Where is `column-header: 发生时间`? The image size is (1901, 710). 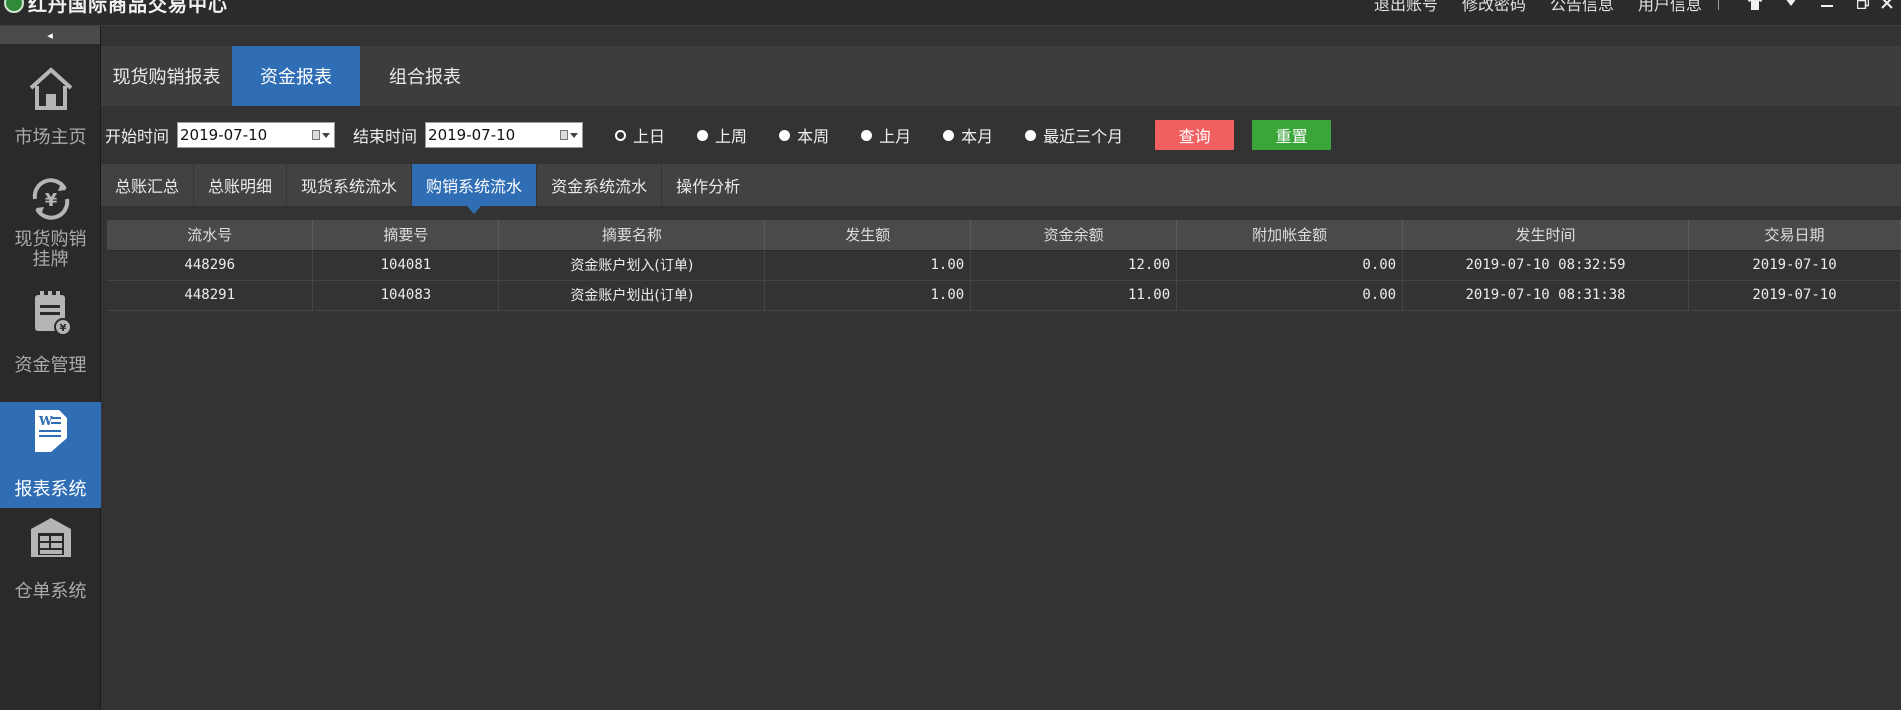
column-header: 发生时间 is located at coordinates (1545, 235).